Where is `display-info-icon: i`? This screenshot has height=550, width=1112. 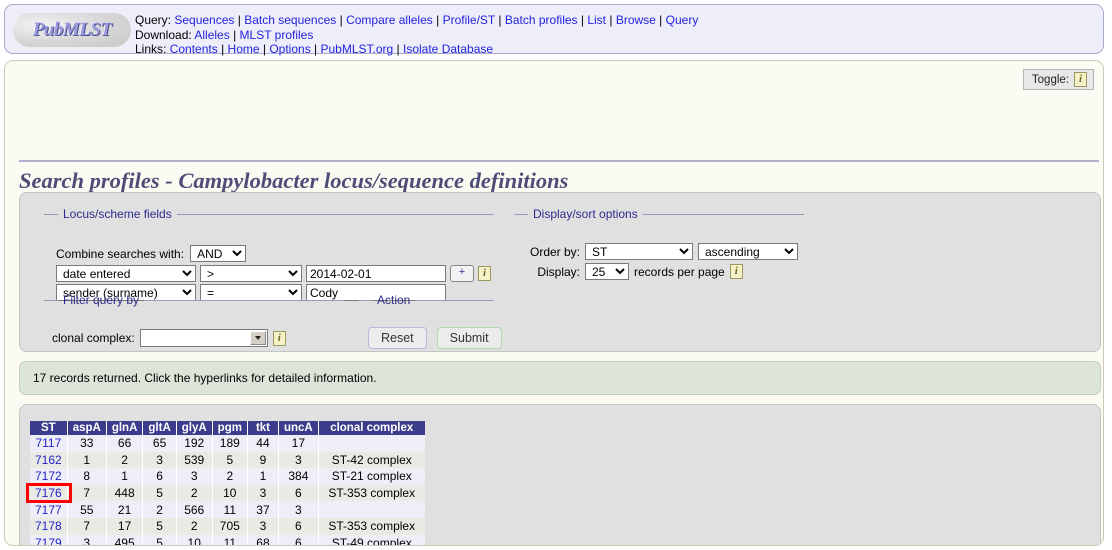
display-info-icon: i is located at coordinates (736, 271).